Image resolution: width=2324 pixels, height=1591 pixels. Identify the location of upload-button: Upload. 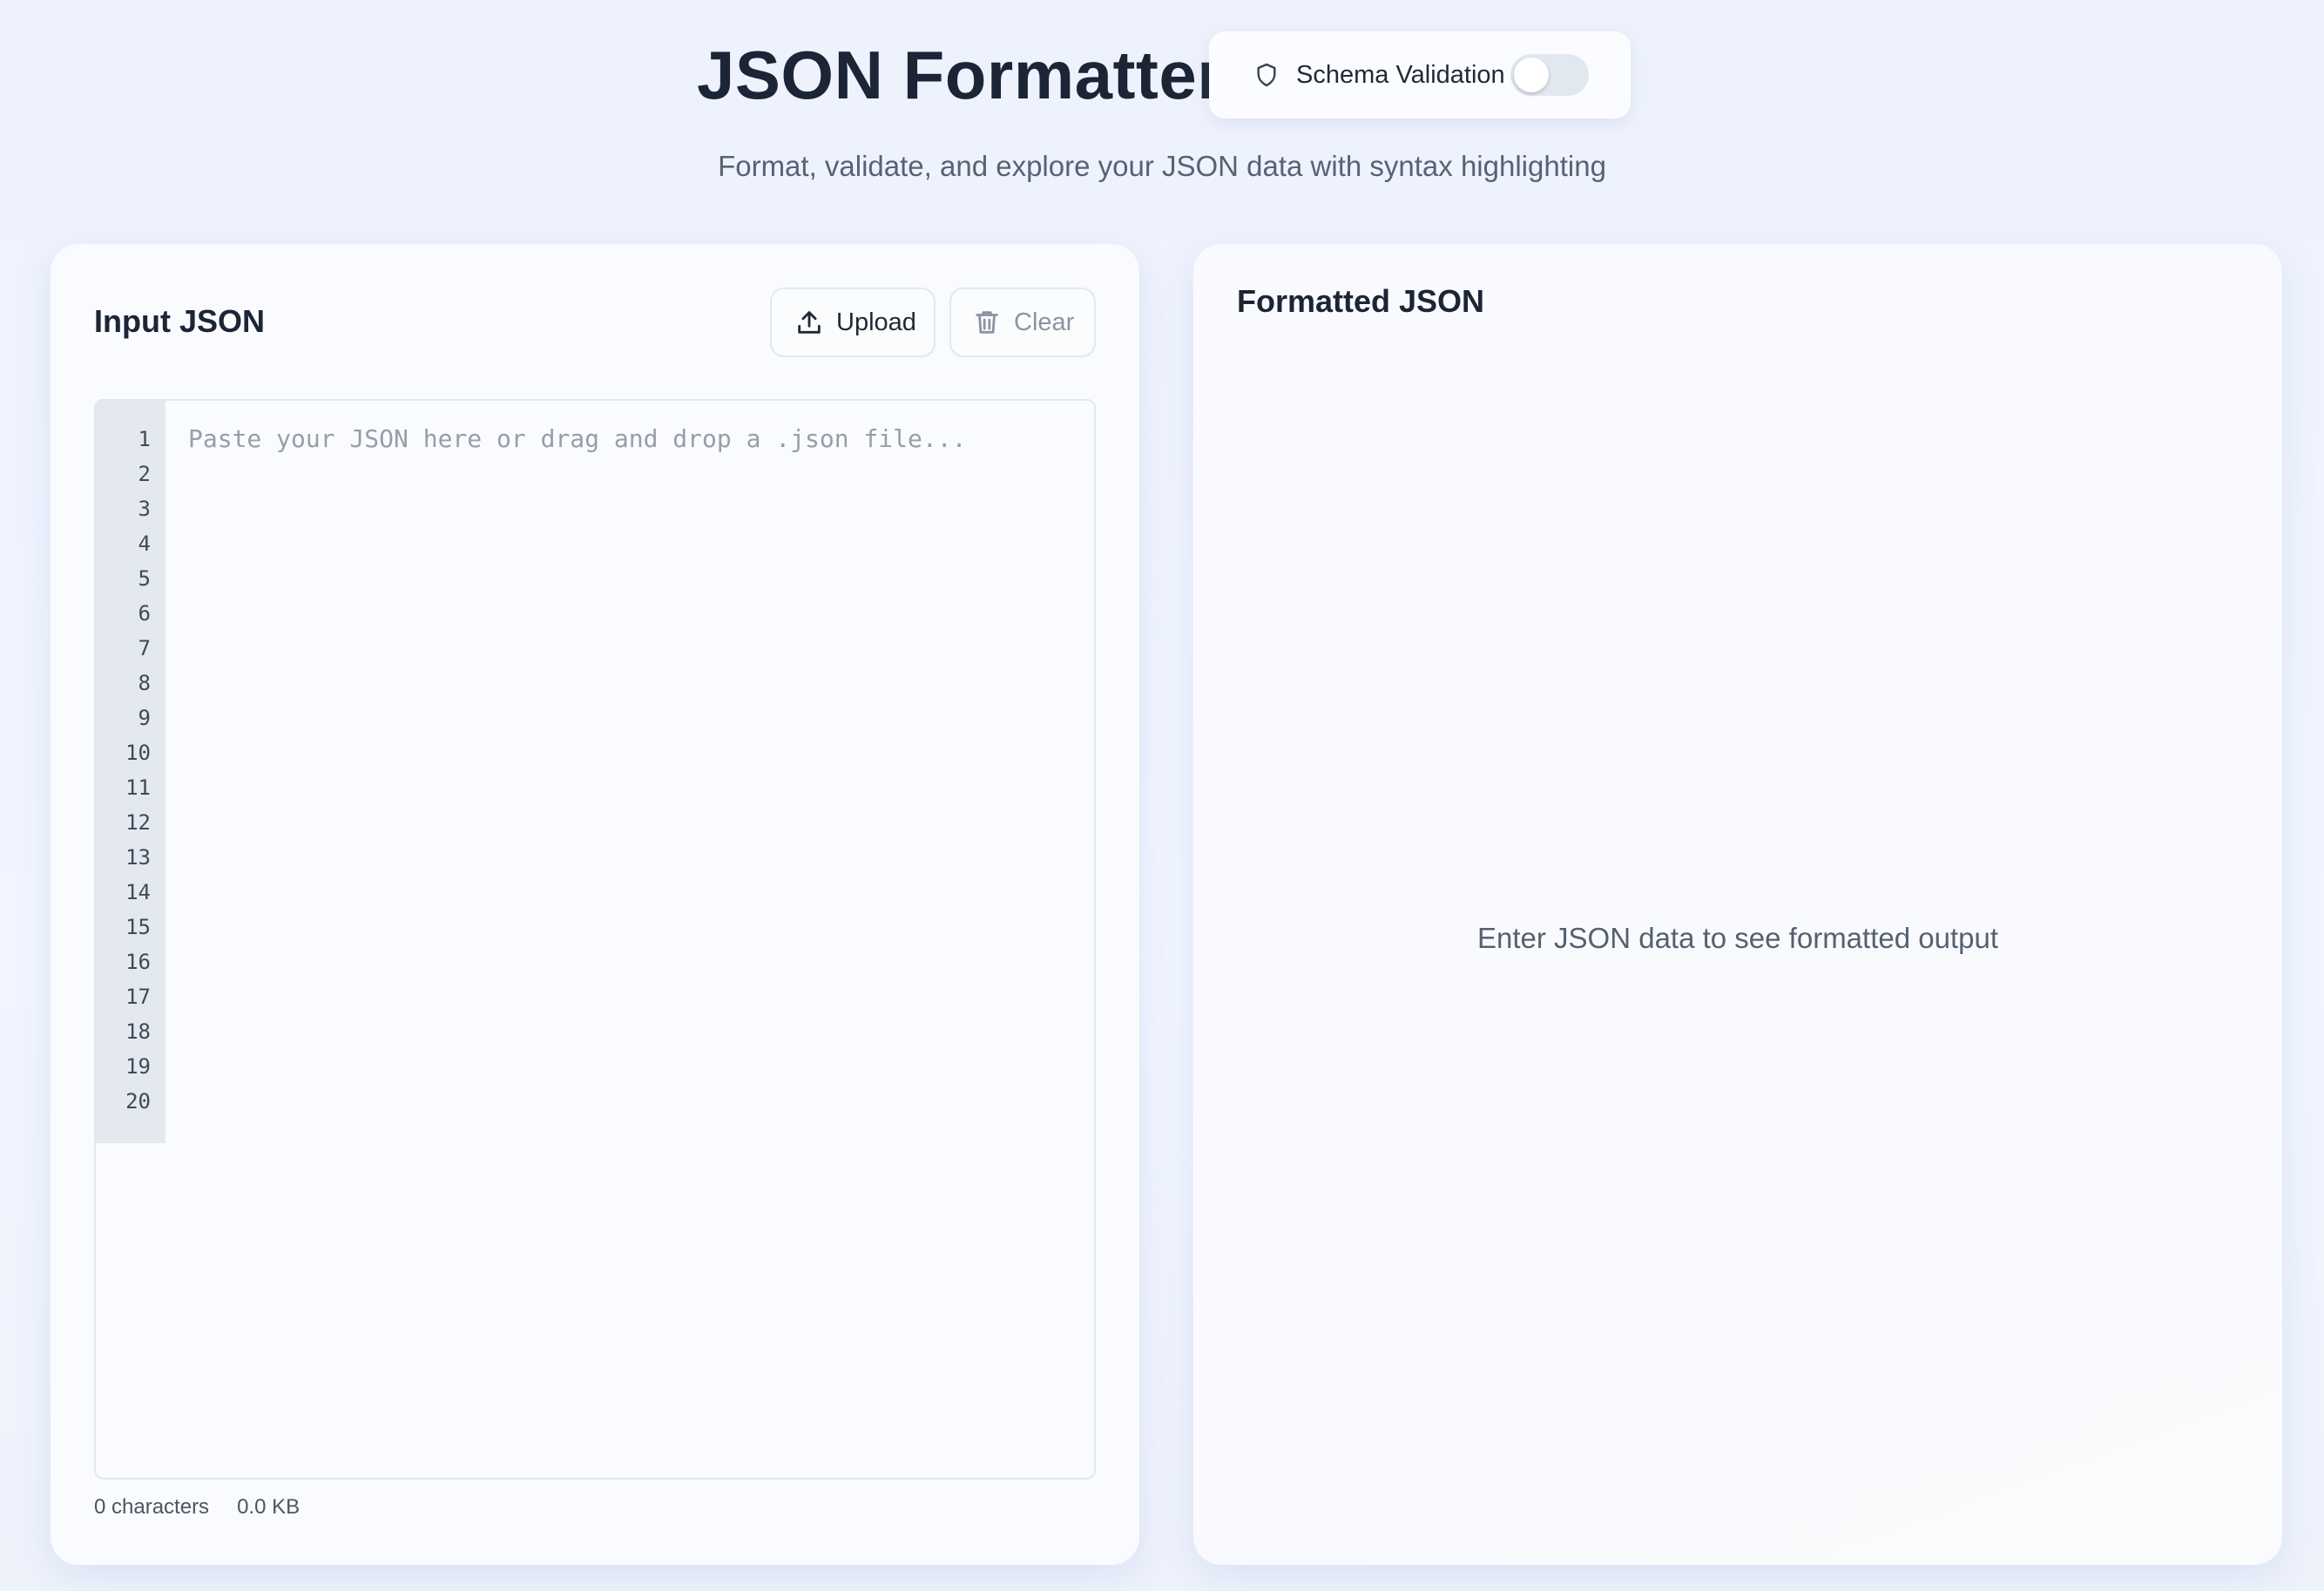
(853, 323).